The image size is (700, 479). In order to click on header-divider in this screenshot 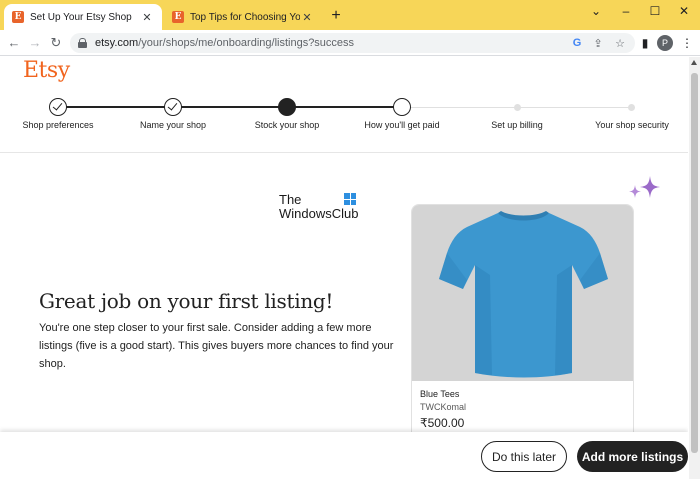, I will do `click(344, 152)`.